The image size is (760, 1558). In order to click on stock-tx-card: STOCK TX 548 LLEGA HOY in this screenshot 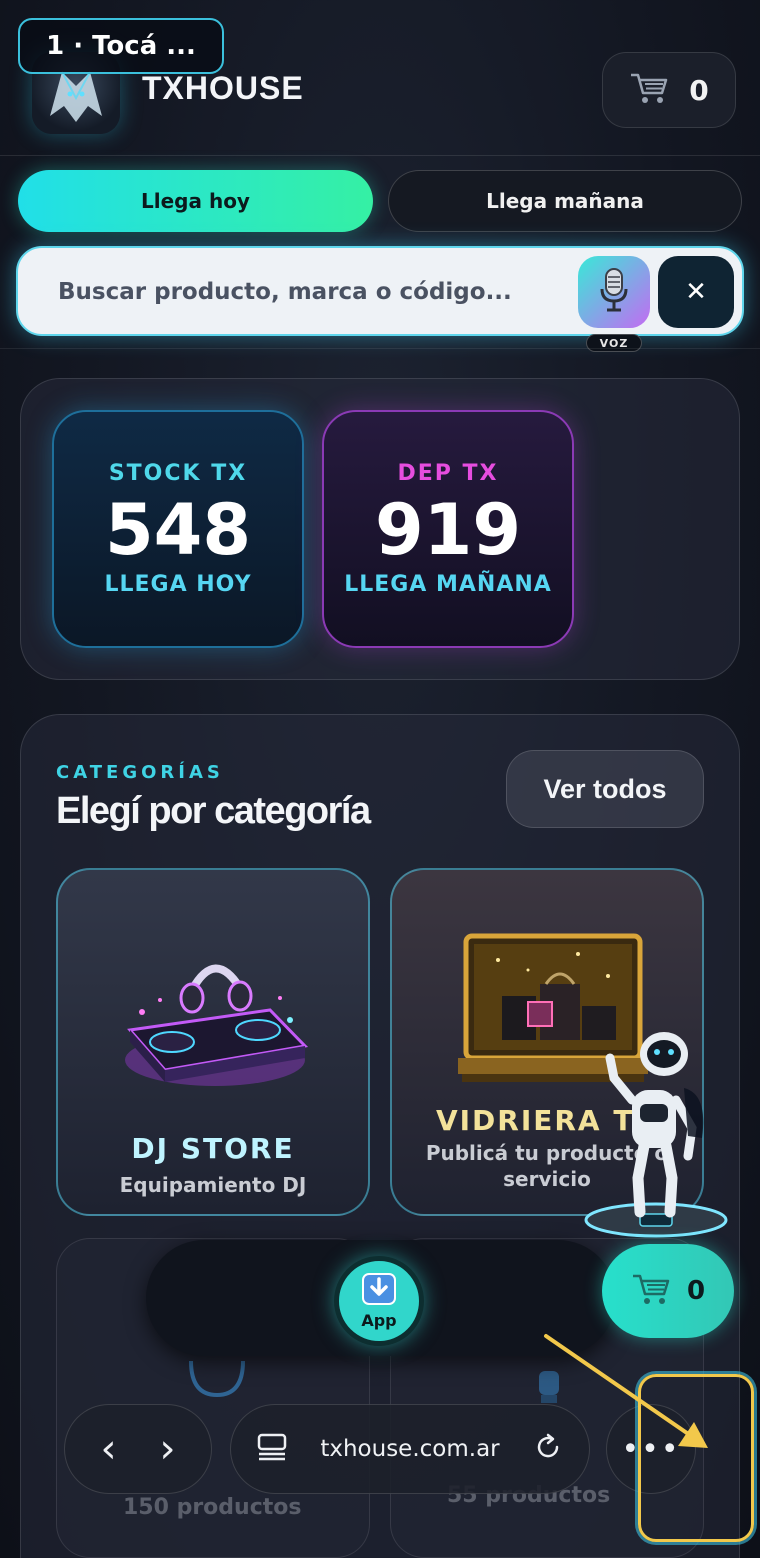, I will do `click(178, 529)`.